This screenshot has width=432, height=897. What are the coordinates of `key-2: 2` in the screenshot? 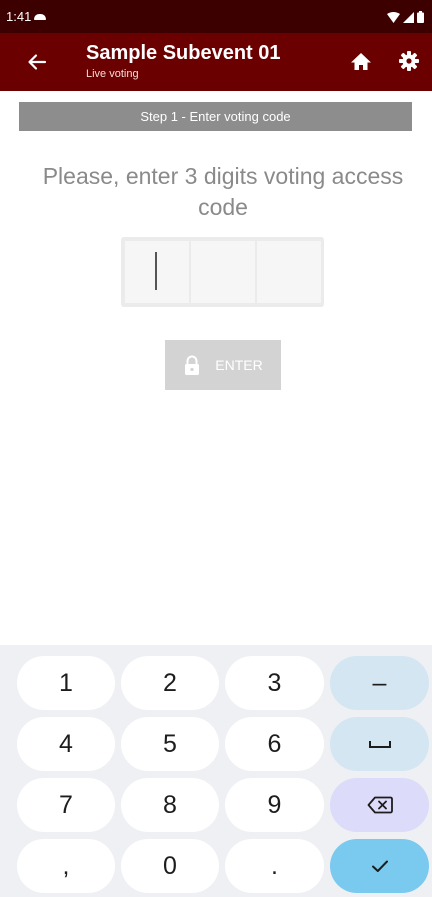 It's located at (170, 683).